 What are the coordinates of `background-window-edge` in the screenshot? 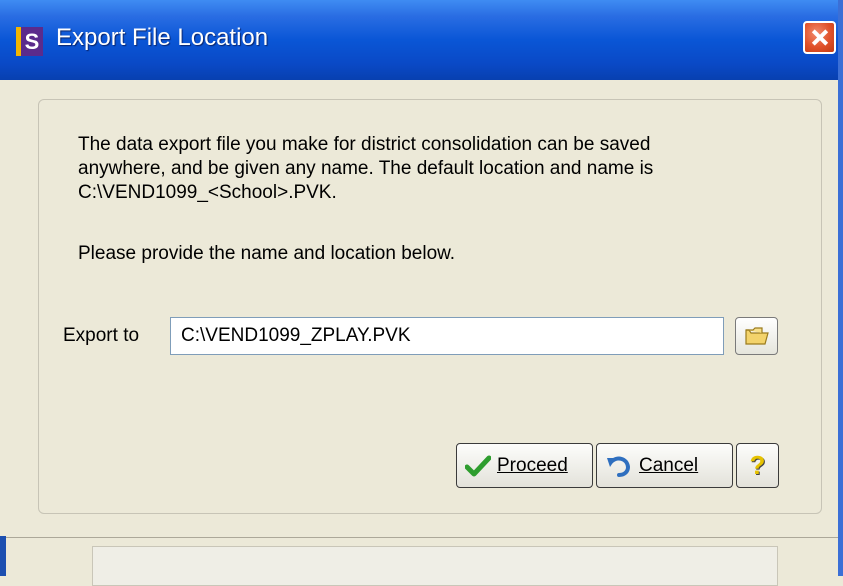 It's located at (840, 288).